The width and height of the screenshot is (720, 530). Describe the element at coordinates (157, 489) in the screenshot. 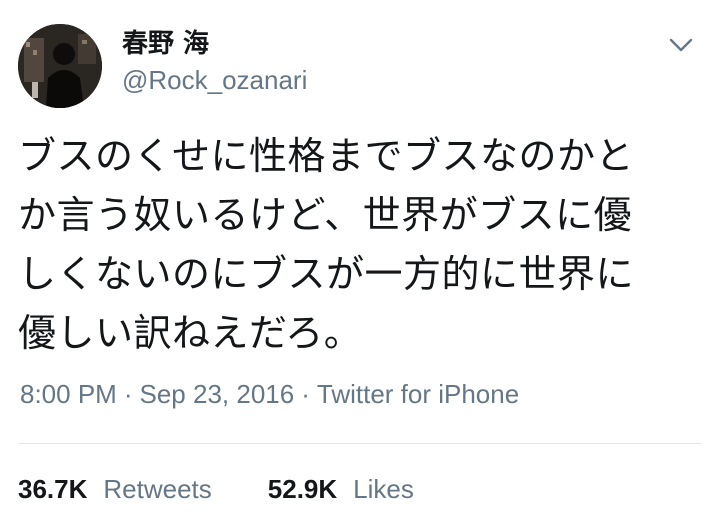

I see `retweets-label: Retweets` at that location.